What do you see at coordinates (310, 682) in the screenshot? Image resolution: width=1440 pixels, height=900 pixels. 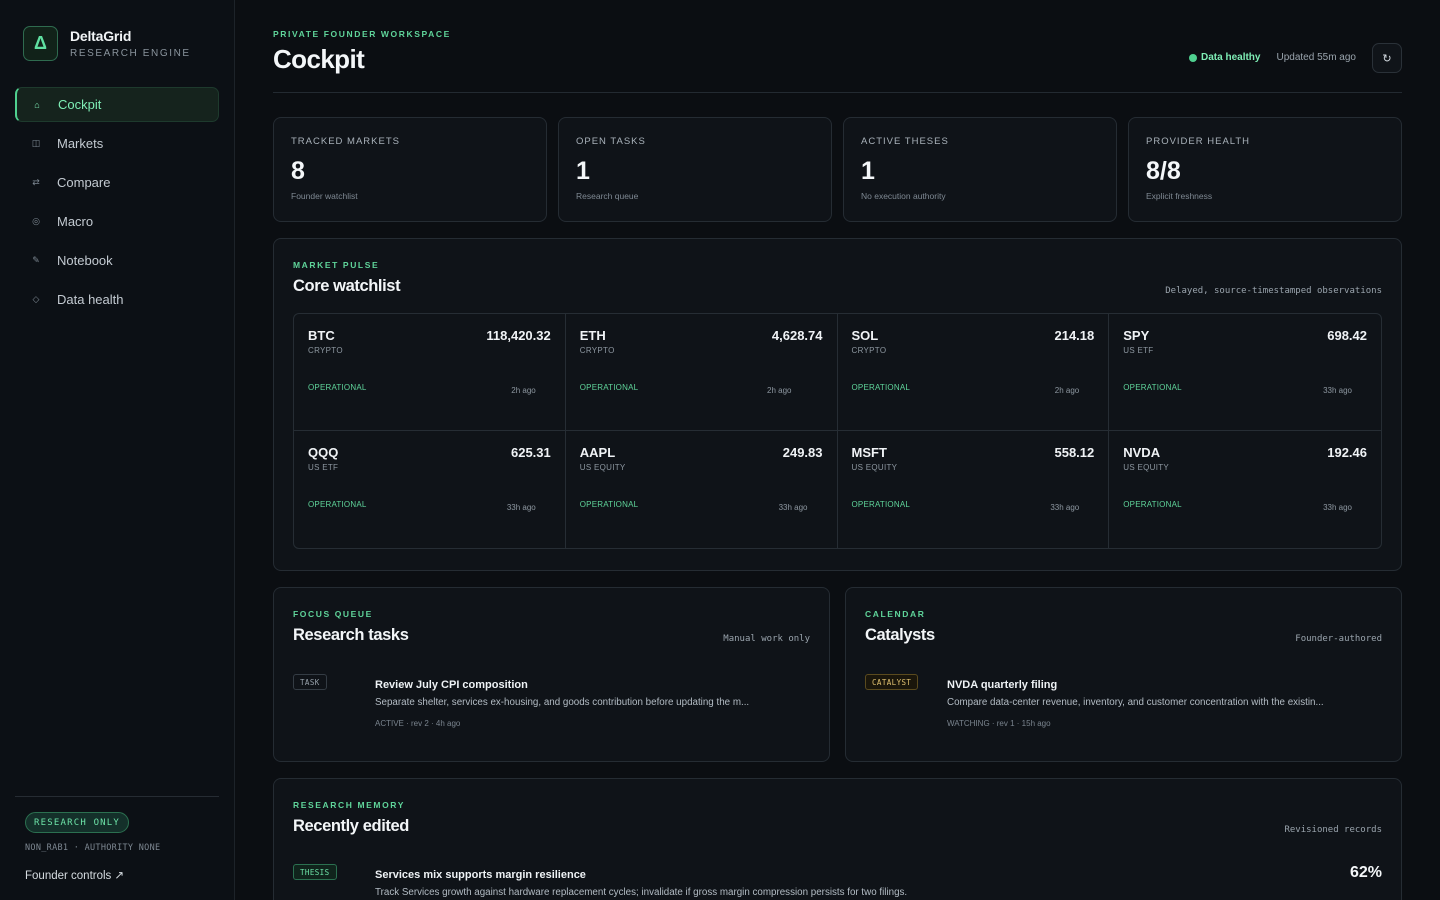 I see `task-tag: TASK` at bounding box center [310, 682].